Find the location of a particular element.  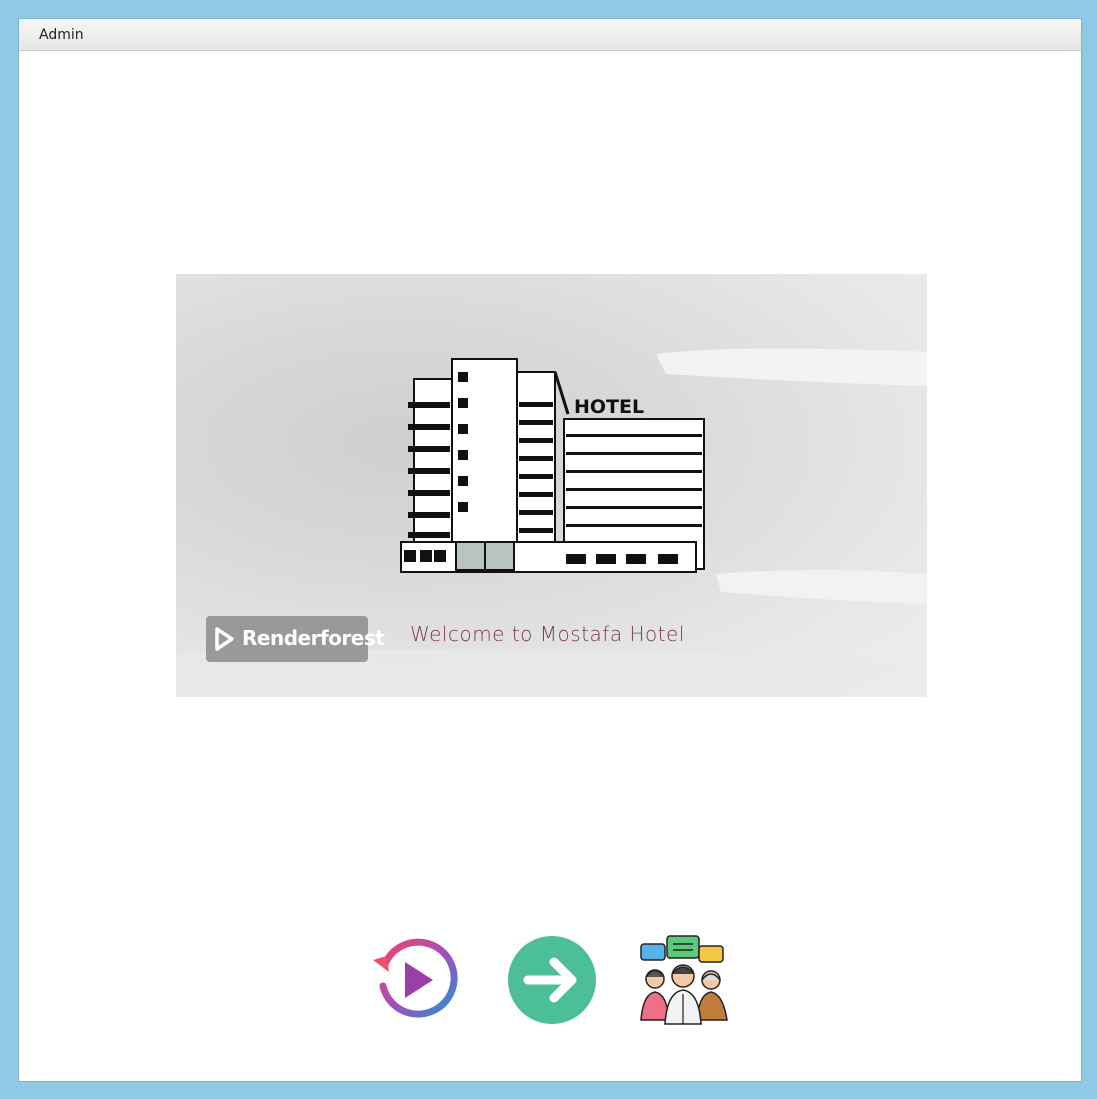

arrow-right-icon is located at coordinates (552, 980).